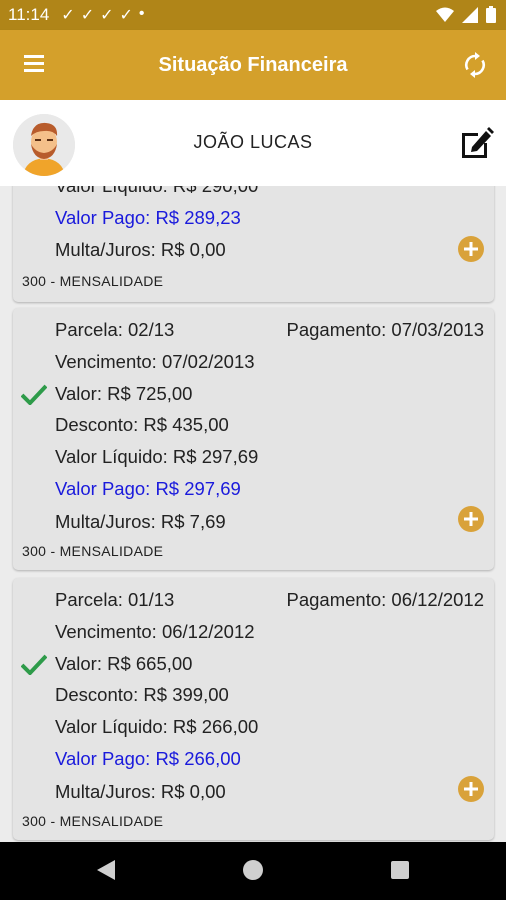 The height and width of the screenshot is (900, 506). I want to click on valor-pago: Valor Pago: R$ 289,23, so click(148, 217).